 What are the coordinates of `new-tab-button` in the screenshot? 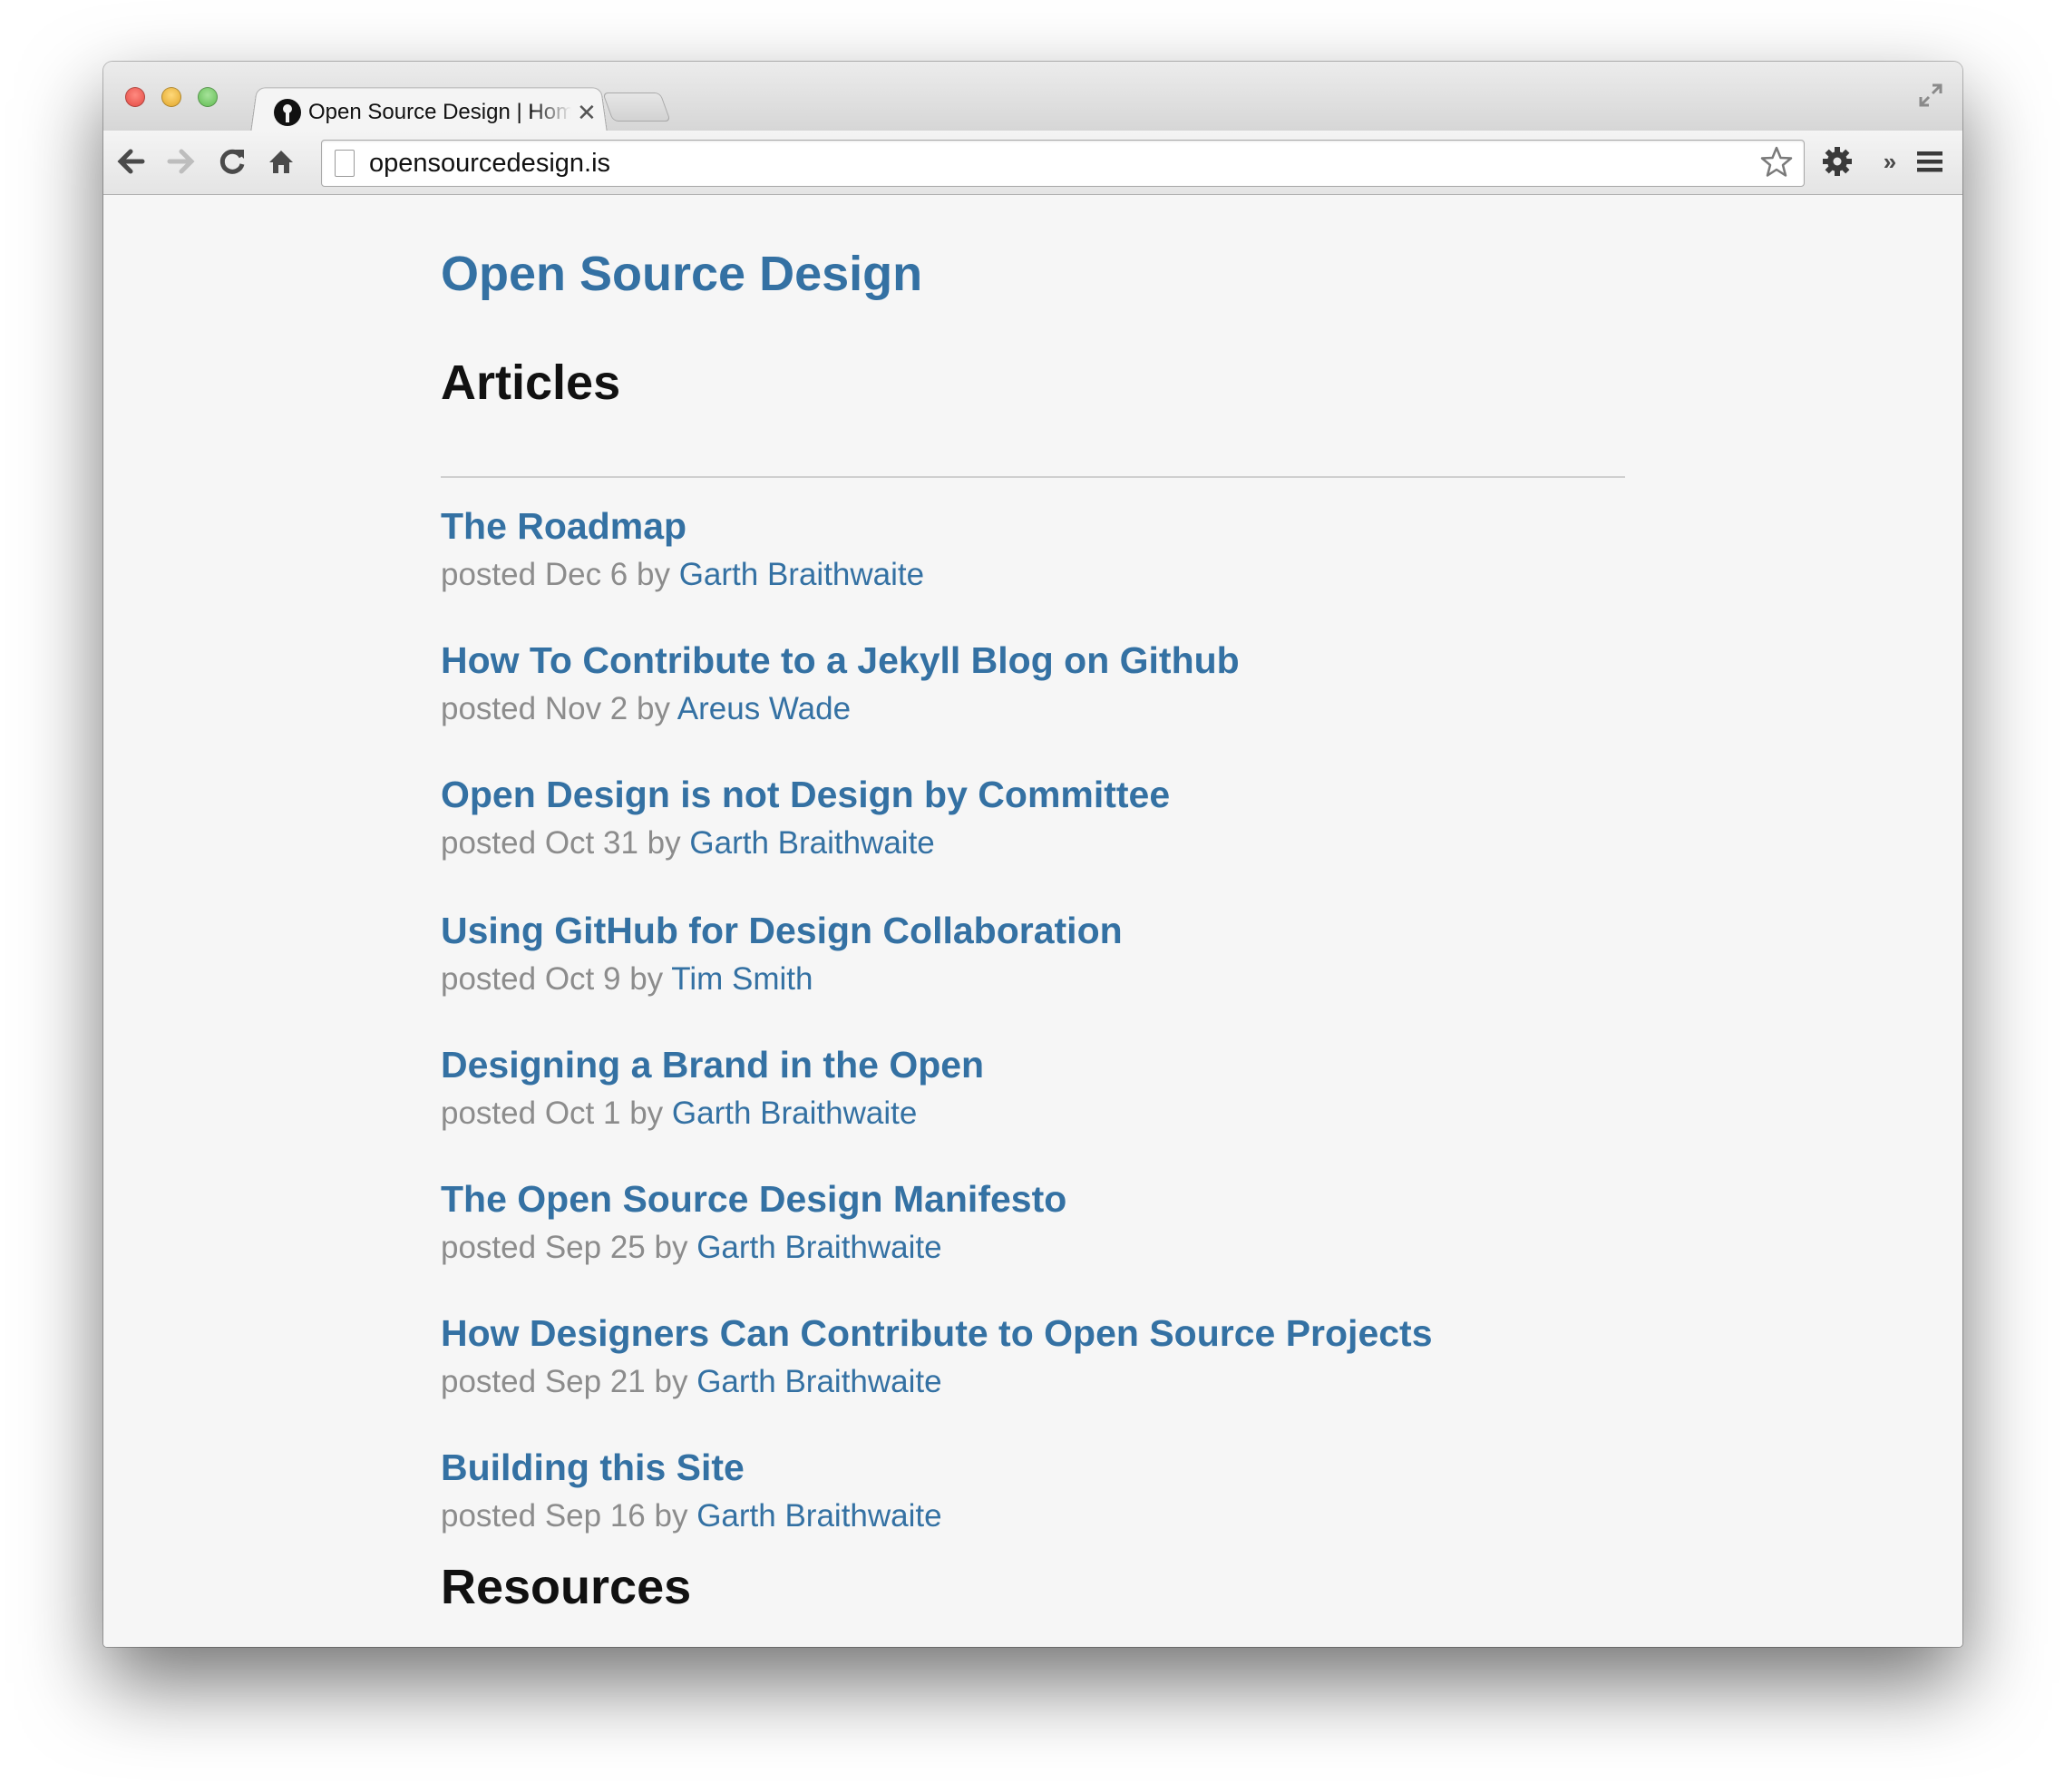 It's located at (636, 107).